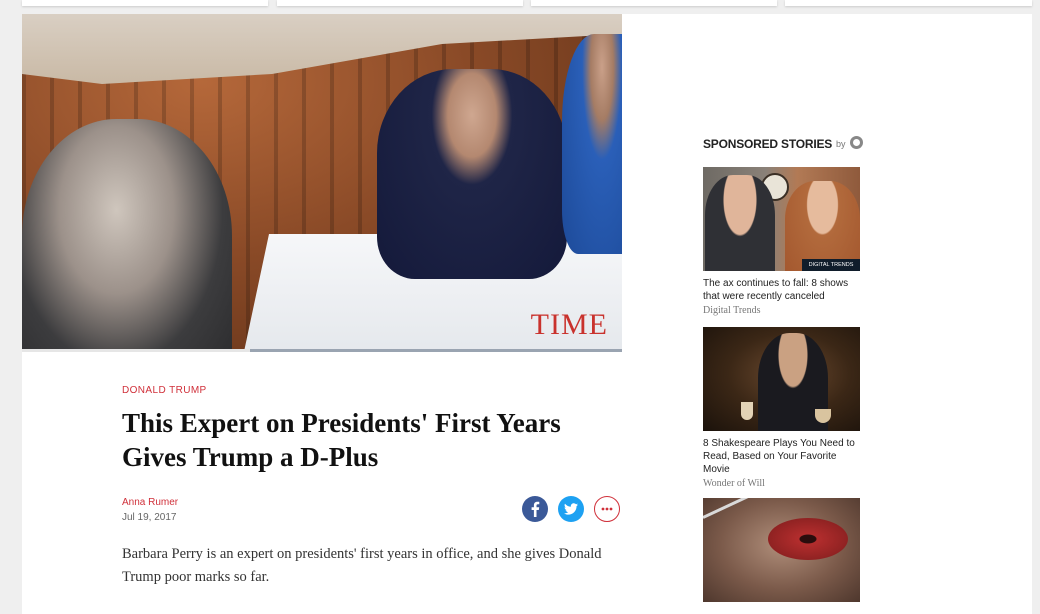  I want to click on article-author: Anna Rumer, so click(150, 502).